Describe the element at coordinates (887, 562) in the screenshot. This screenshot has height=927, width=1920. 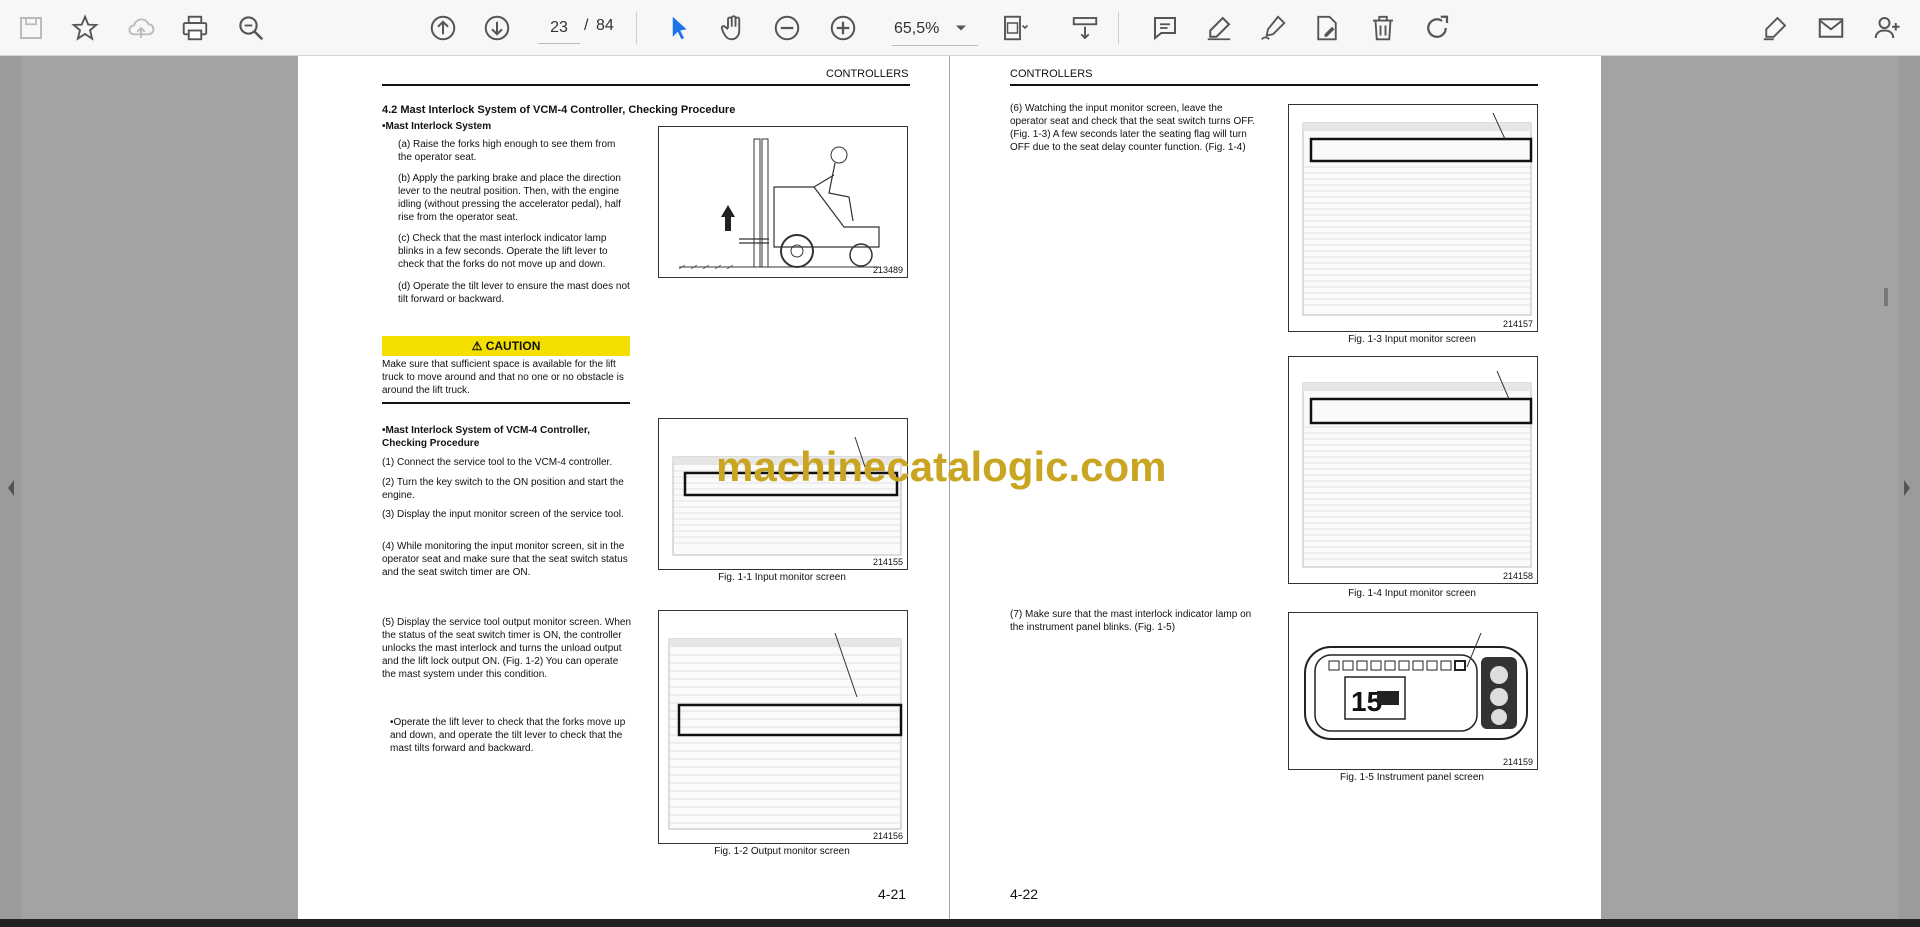
I see `figure-number: 214155` at that location.